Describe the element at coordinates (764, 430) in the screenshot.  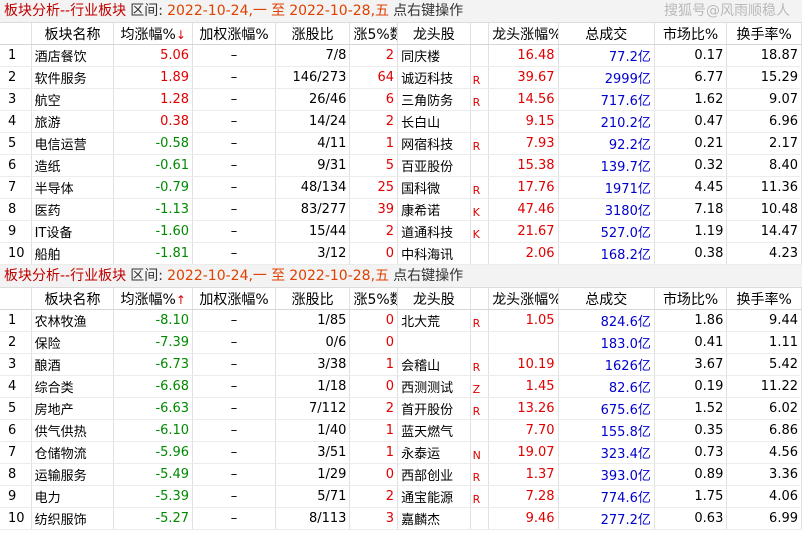
I see `turnover-rate: 6.86` at that location.